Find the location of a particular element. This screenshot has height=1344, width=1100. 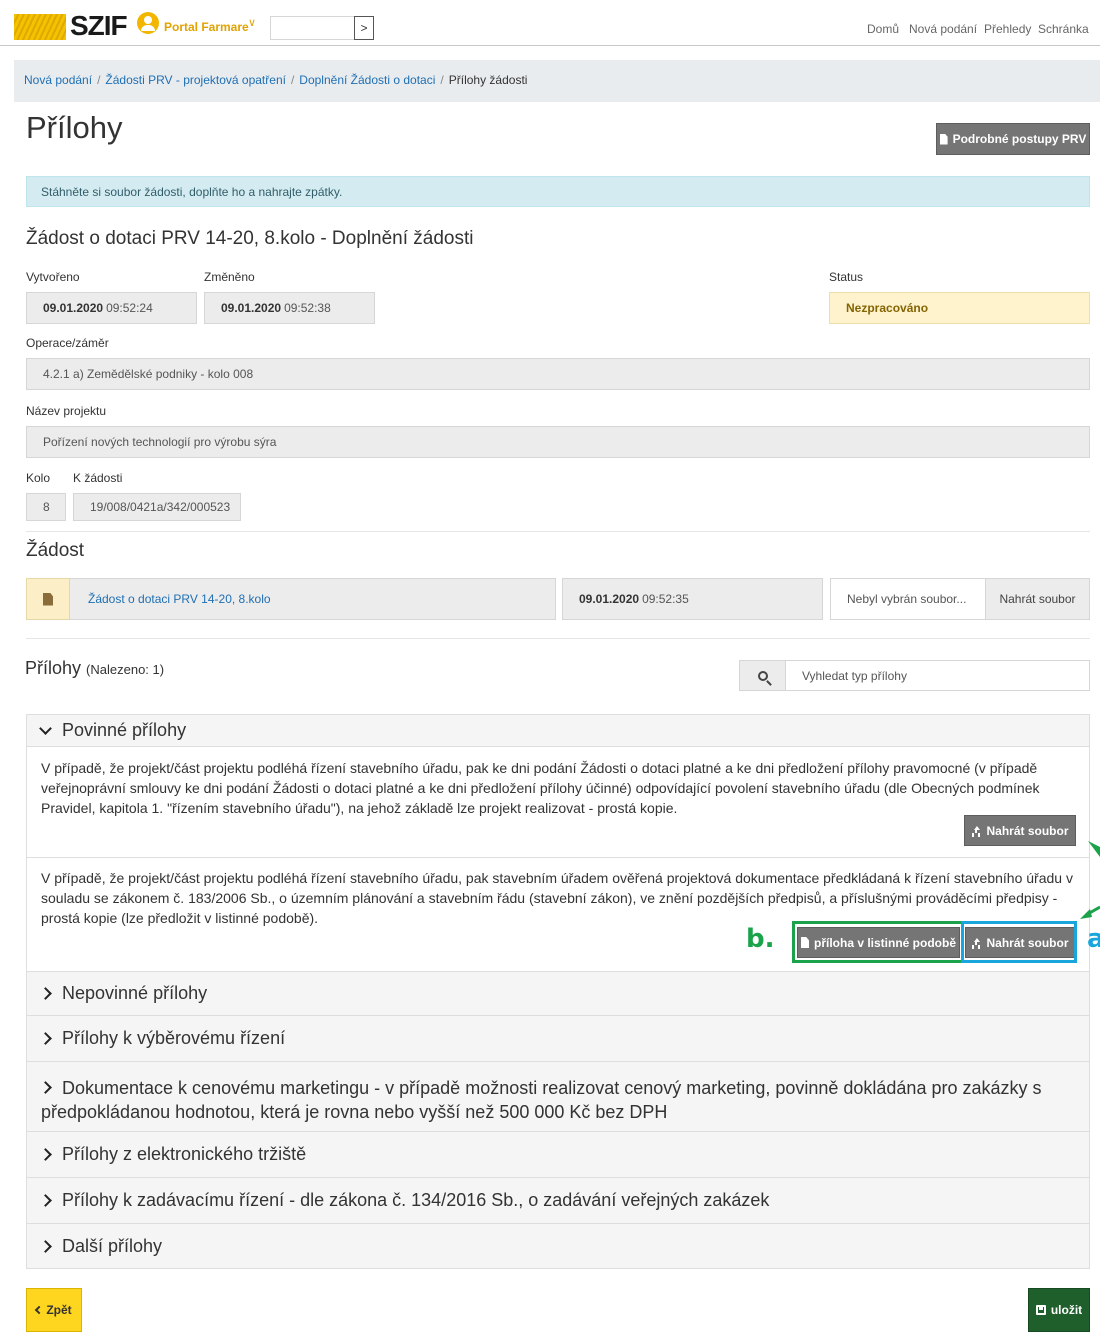

group-label: Nepovinné přílohy is located at coordinates (135, 993).